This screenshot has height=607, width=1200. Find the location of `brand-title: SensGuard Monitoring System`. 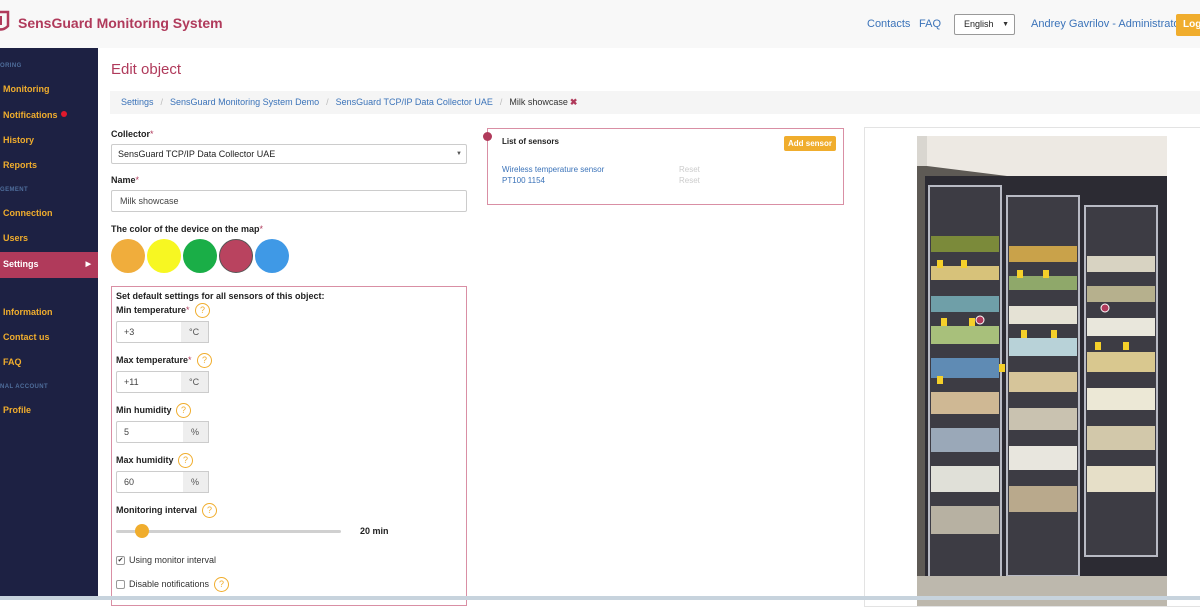

brand-title: SensGuard Monitoring System is located at coordinates (120, 23).